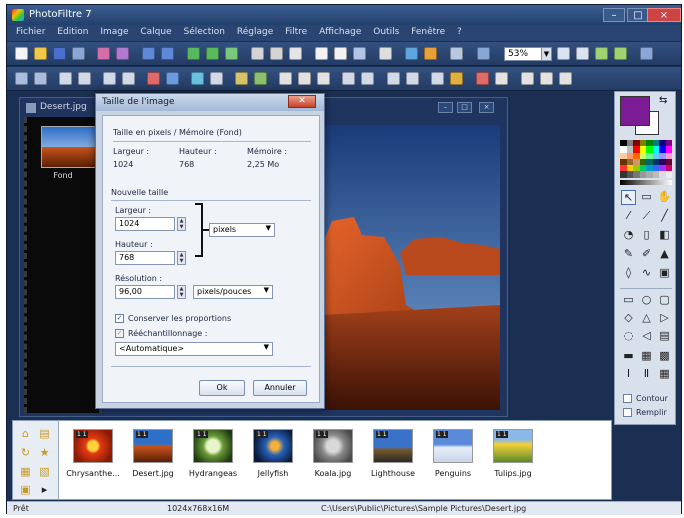  Describe the element at coordinates (25, 434) in the screenshot. I see `folder-up-icon: ⌂` at that location.